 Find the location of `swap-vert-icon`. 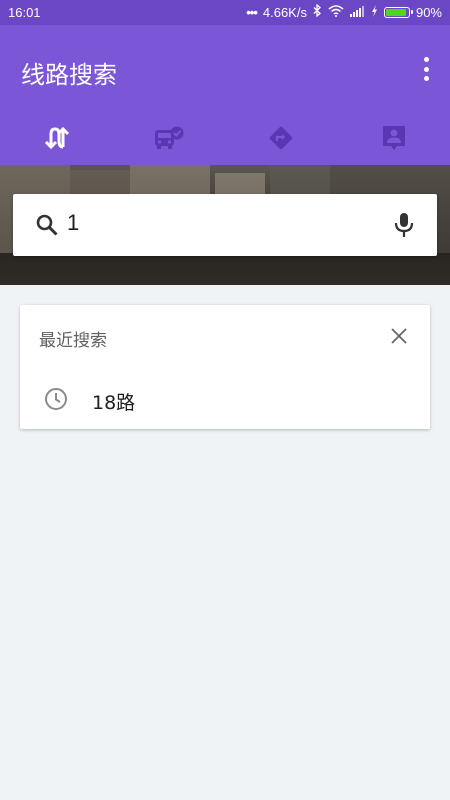

swap-vert-icon is located at coordinates (57, 137).